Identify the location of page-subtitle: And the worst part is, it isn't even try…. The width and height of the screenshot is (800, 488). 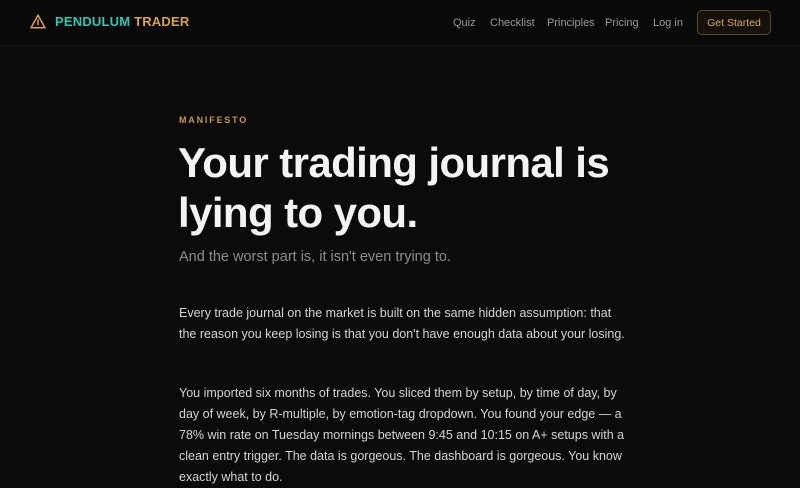
(315, 257).